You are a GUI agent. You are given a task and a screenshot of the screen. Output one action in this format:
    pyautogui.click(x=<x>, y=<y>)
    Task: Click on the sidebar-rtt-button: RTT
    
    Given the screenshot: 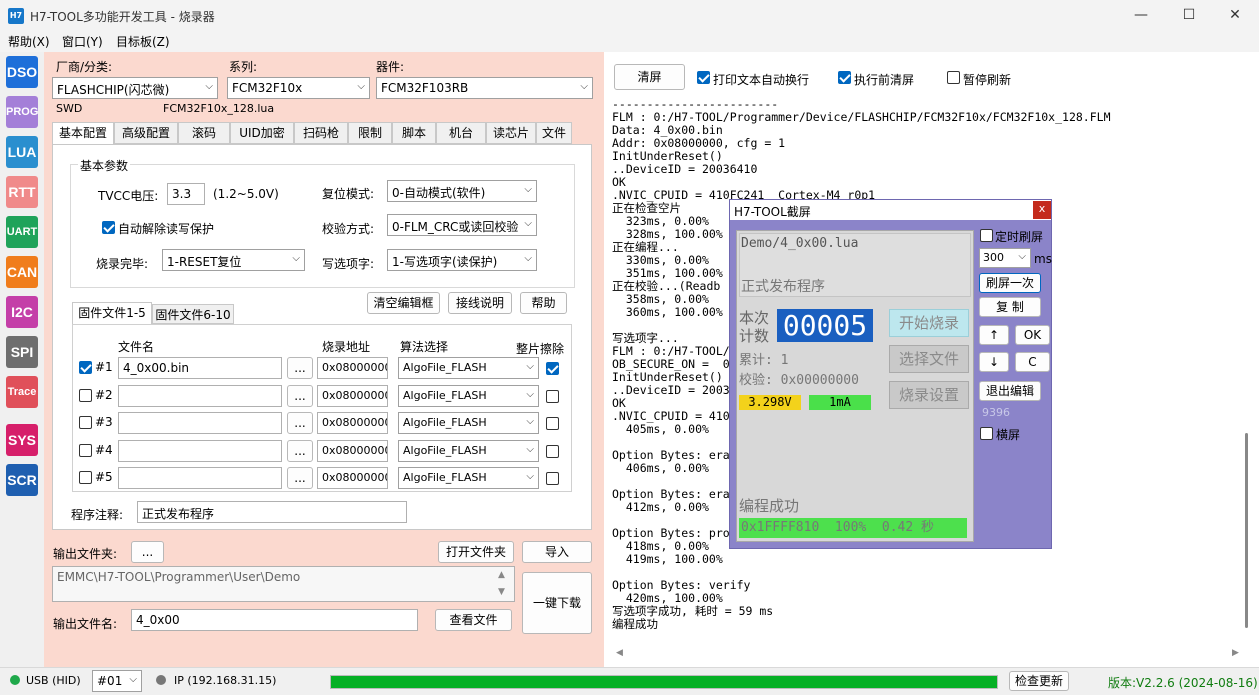 What is the action you would take?
    pyautogui.click(x=22, y=192)
    